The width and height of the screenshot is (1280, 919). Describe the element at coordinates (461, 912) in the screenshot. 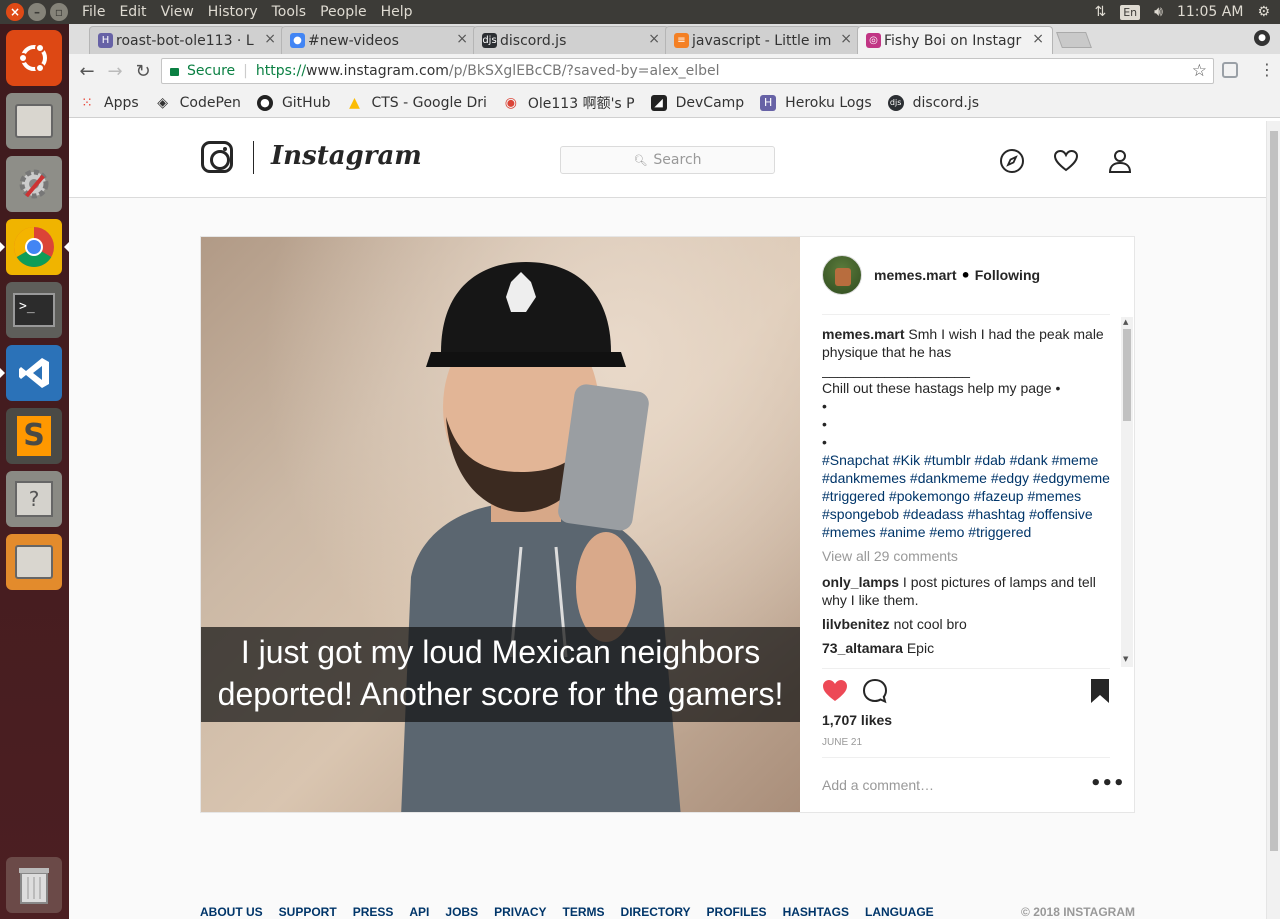

I see `footer-link-jobs: JOBS` at that location.